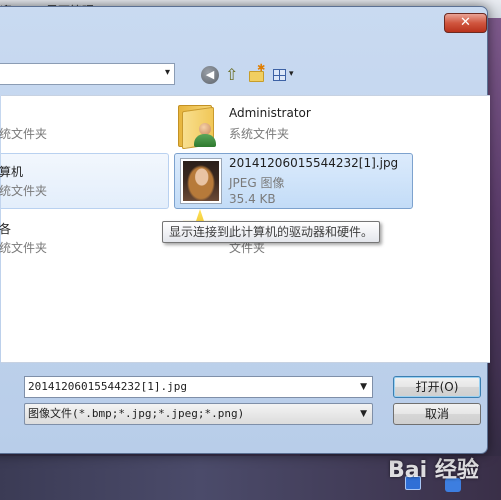  Describe the element at coordinates (252, 199) in the screenshot. I see `jpg-file-size: 35.4 KB` at that location.